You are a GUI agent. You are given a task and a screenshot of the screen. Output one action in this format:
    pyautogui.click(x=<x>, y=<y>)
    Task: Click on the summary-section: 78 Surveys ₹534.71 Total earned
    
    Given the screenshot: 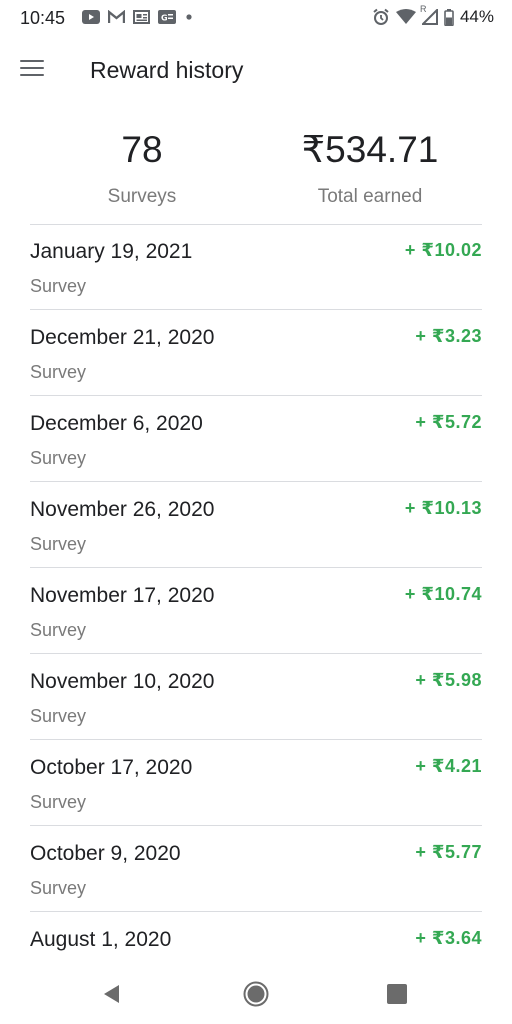 What is the action you would take?
    pyautogui.click(x=256, y=170)
    